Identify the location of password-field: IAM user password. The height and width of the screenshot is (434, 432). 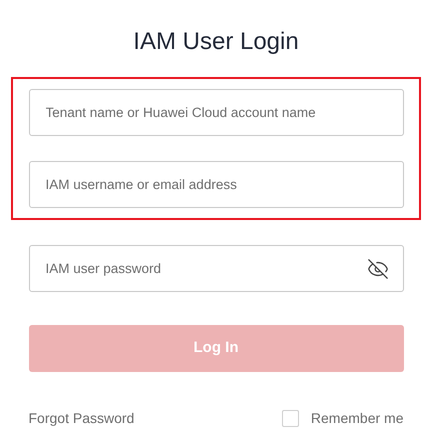
(216, 268).